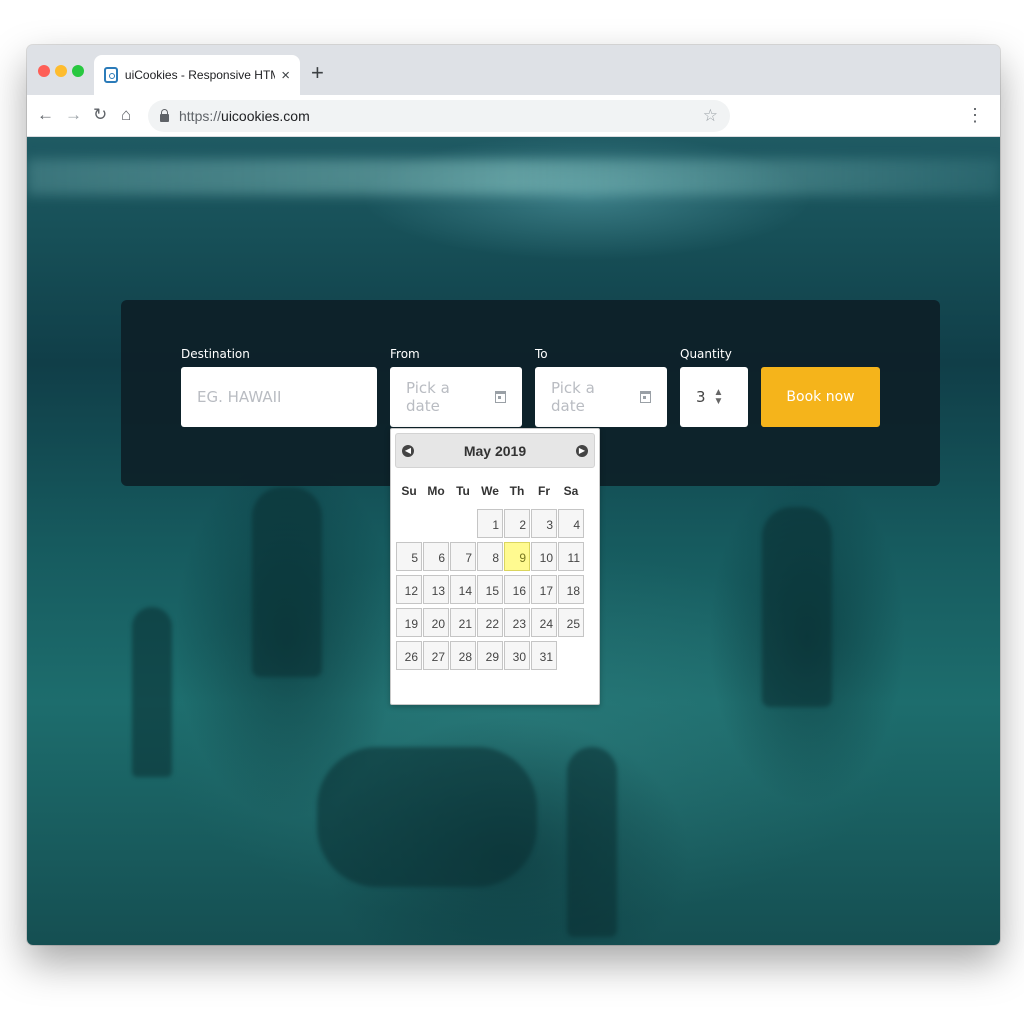  Describe the element at coordinates (456, 397) in the screenshot. I see `from-date-input: Pick a date` at that location.